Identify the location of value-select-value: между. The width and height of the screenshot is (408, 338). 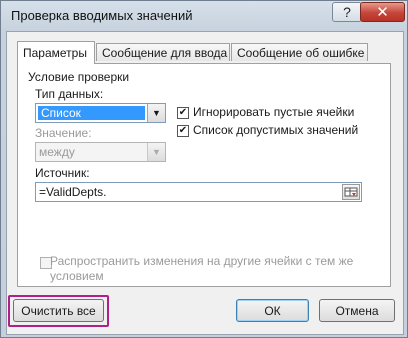
(57, 152).